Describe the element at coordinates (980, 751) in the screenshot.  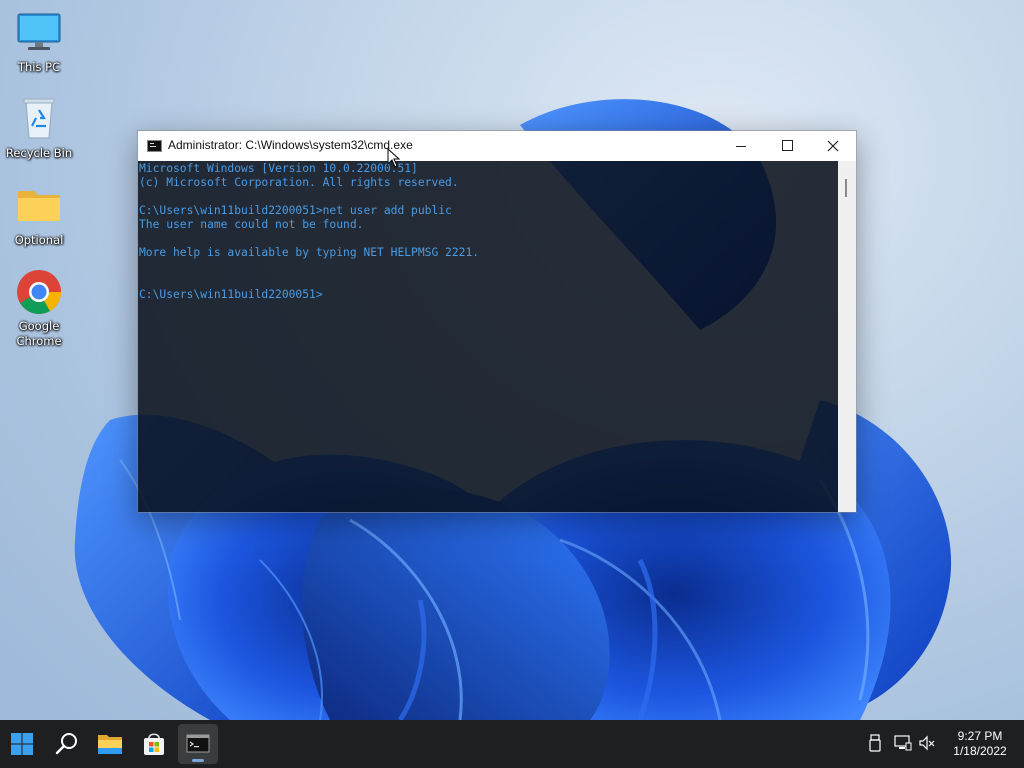
I see `clock-date: 1/18/2022` at that location.